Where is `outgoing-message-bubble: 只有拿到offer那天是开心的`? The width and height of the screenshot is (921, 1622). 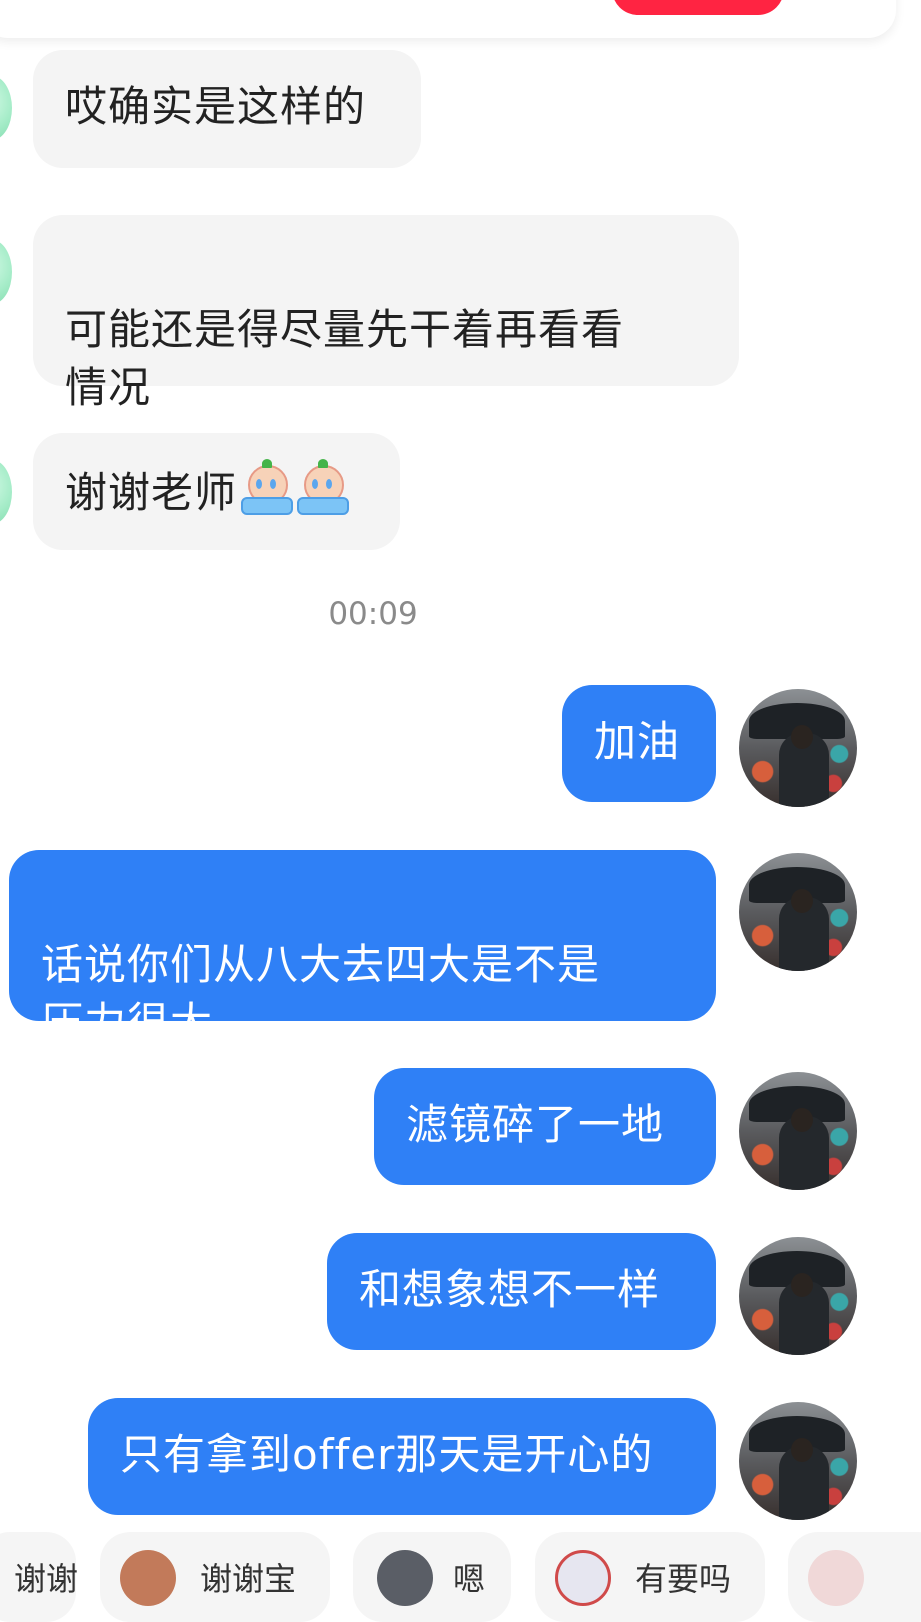 outgoing-message-bubble: 只有拿到offer那天是开心的 is located at coordinates (402, 1456).